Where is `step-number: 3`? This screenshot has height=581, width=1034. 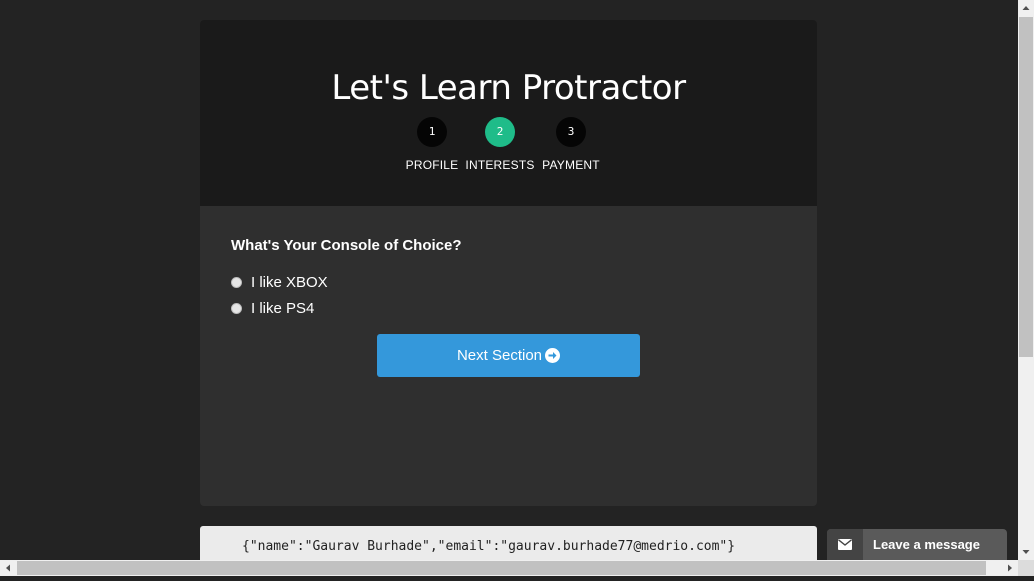
step-number: 3 is located at coordinates (571, 132).